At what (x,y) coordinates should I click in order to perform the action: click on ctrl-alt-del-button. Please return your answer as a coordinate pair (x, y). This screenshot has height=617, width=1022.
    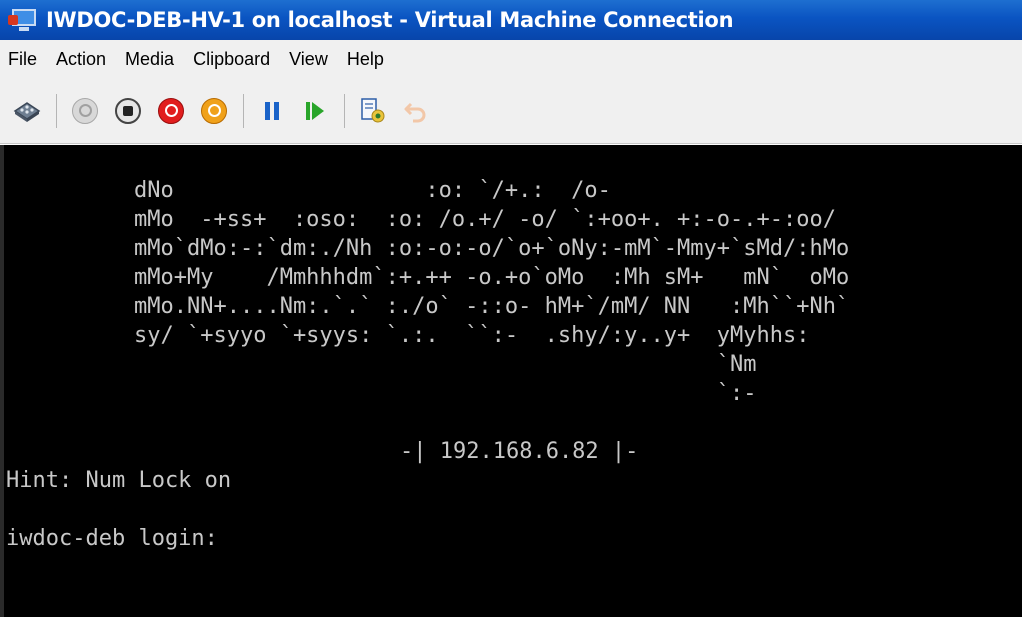
    Looking at the image, I should click on (27, 111).